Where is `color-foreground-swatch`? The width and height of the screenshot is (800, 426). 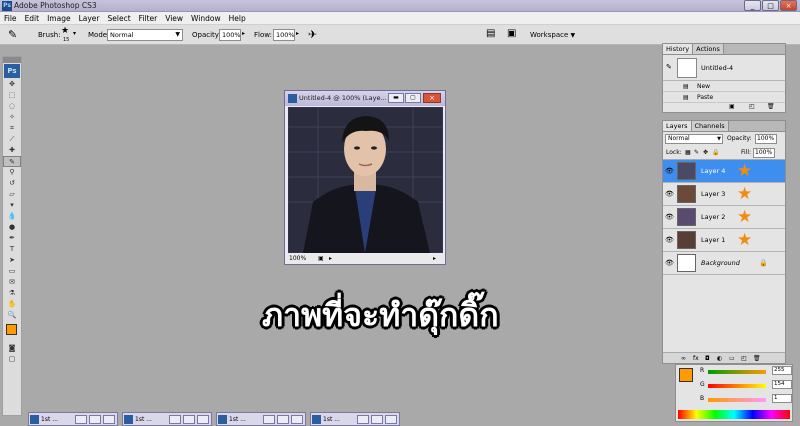
color-foreground-swatch is located at coordinates (686, 375).